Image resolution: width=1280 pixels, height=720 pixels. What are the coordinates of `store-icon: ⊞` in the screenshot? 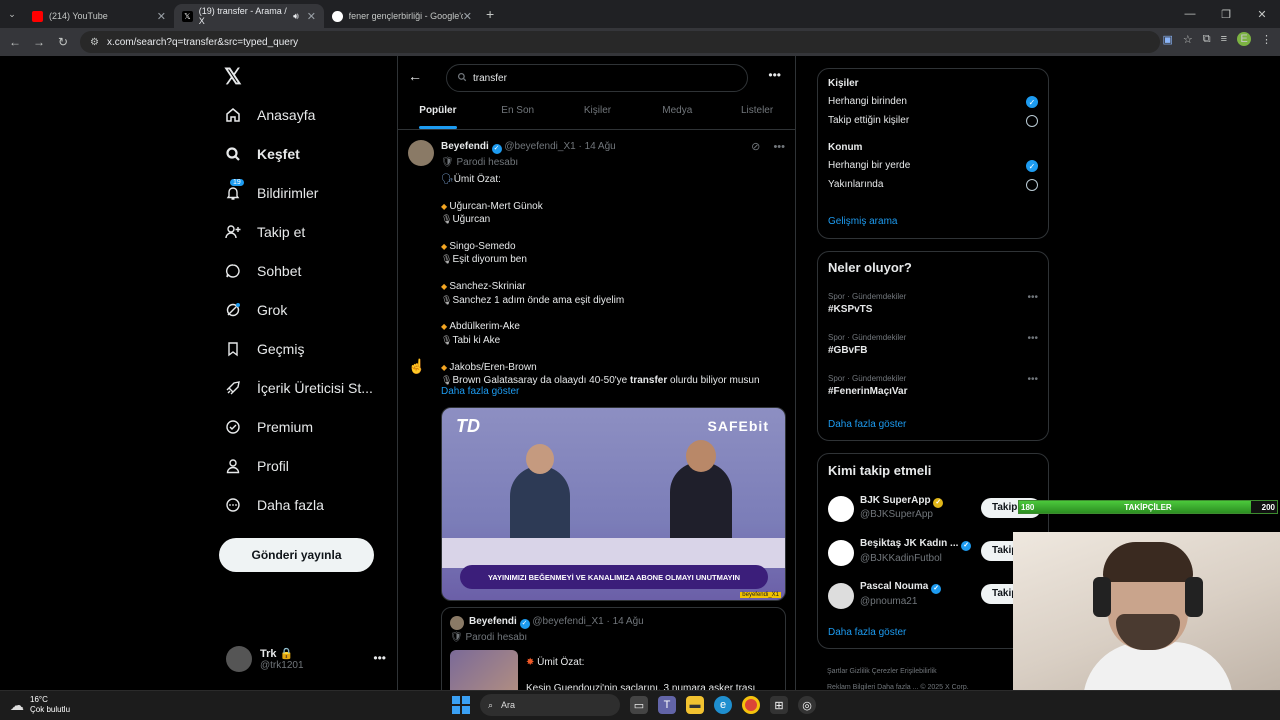 It's located at (779, 705).